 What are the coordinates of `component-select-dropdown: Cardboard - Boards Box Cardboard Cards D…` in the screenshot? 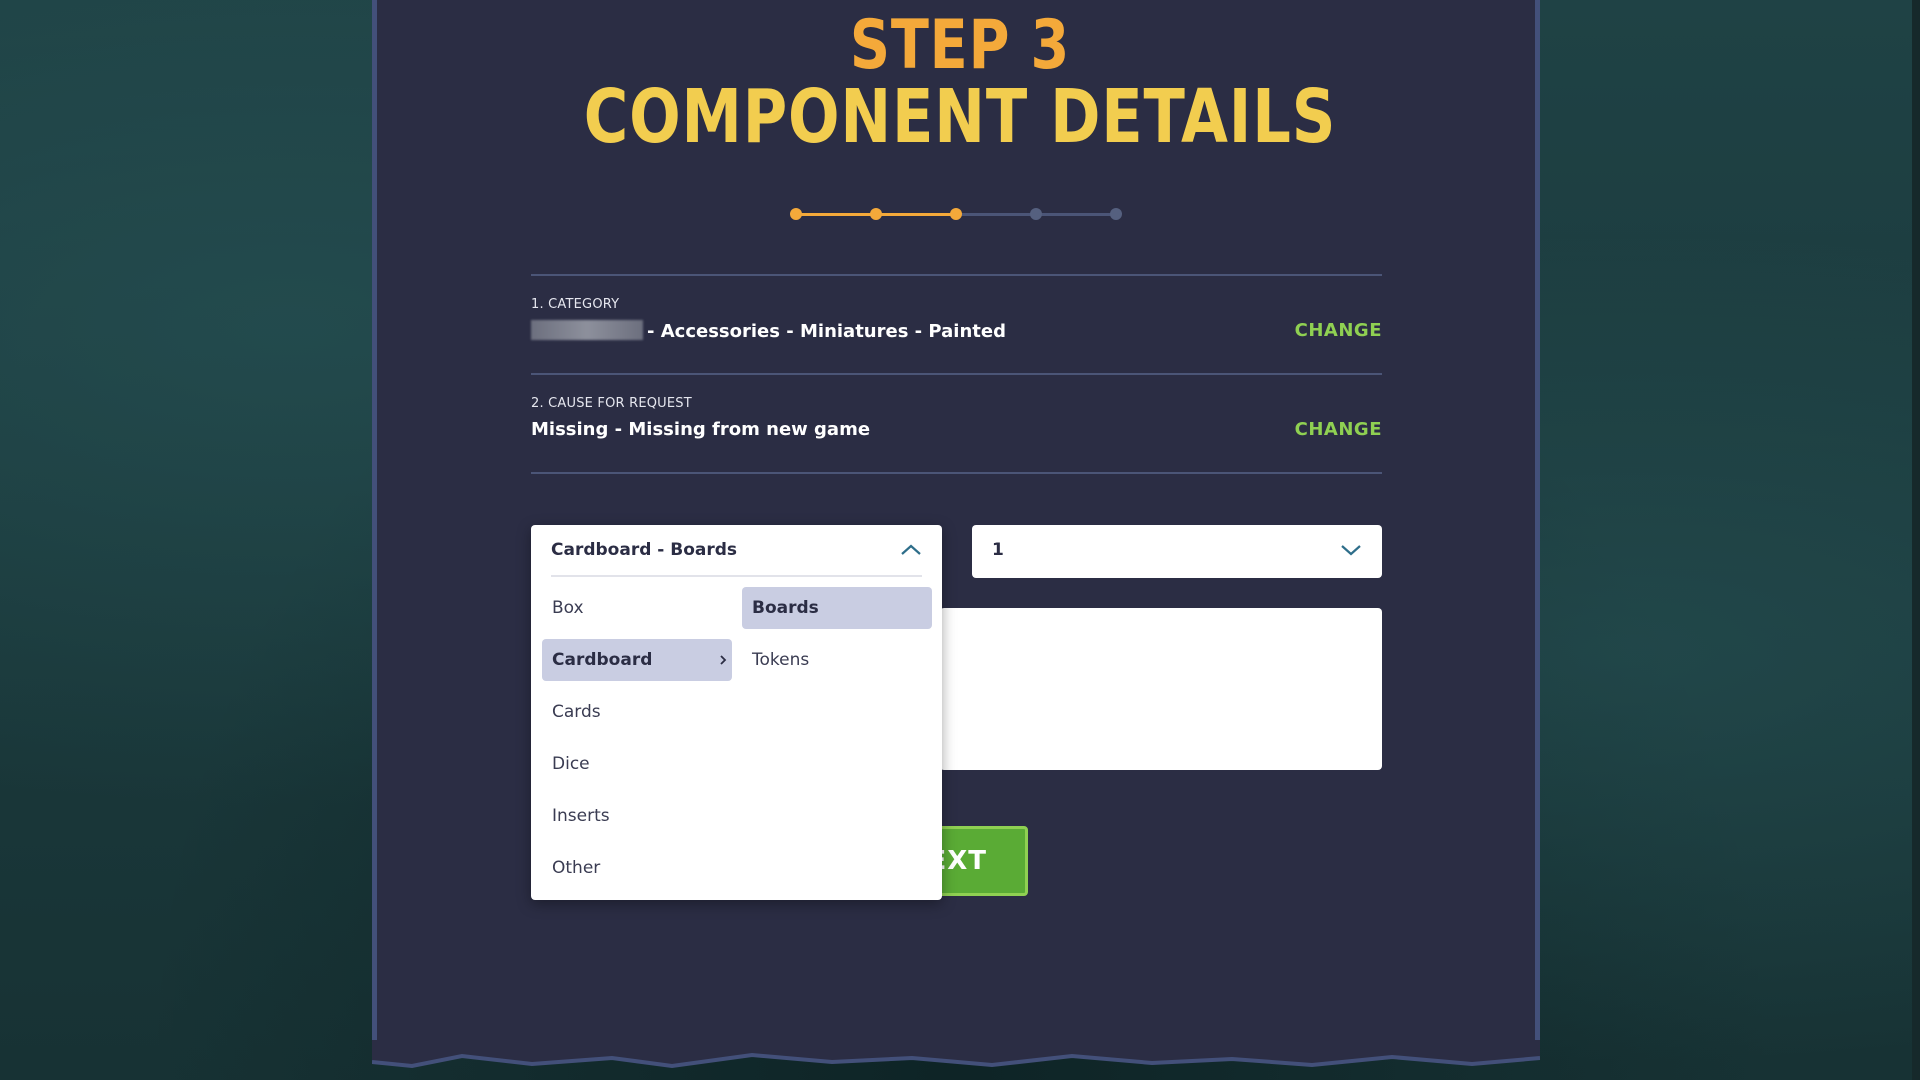 It's located at (736, 712).